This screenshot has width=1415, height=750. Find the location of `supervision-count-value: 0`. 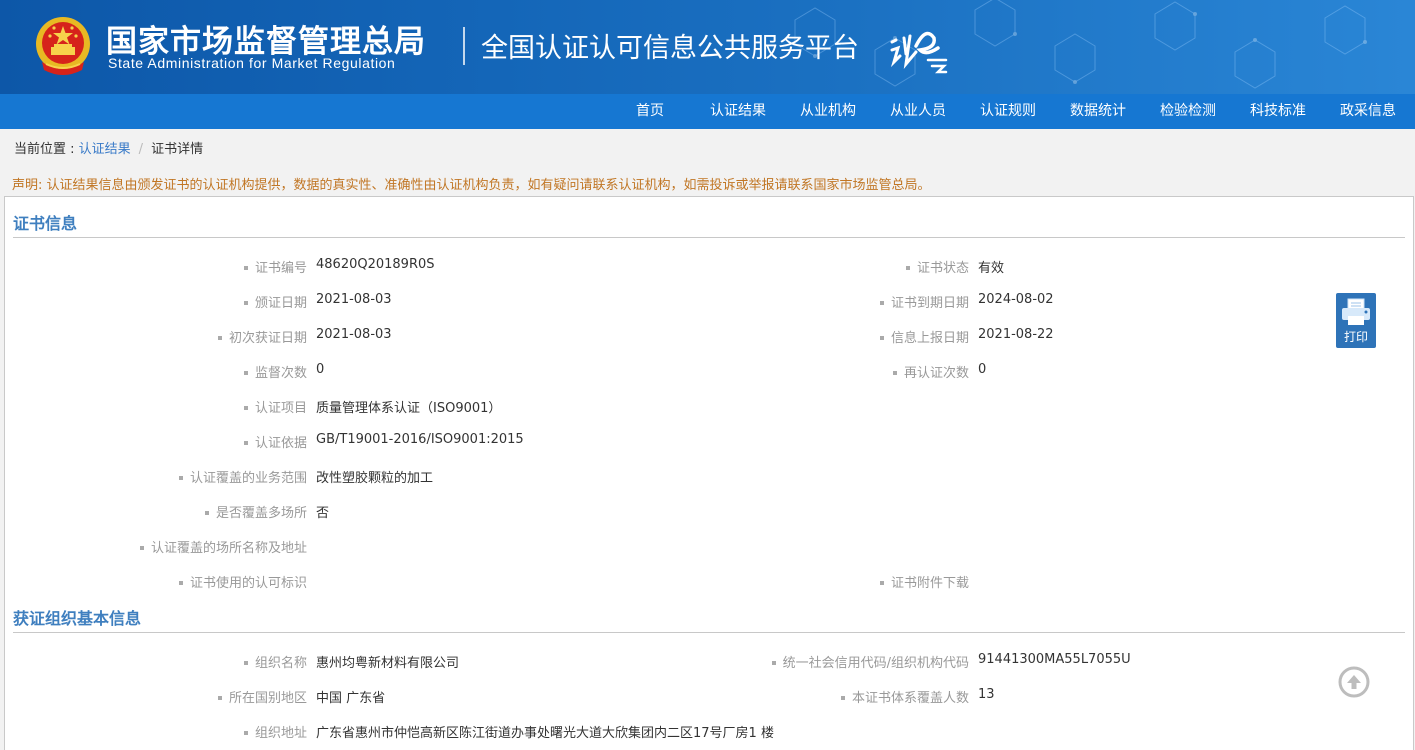

supervision-count-value: 0 is located at coordinates (320, 369).